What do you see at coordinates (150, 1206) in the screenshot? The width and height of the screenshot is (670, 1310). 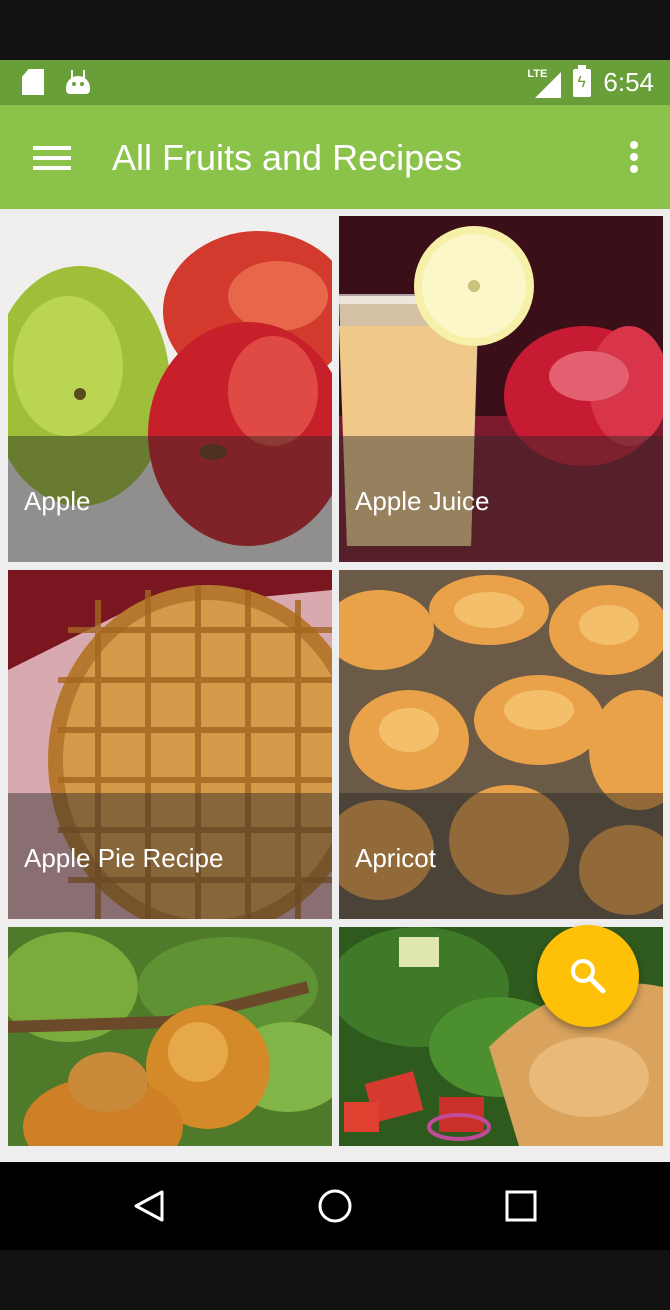 I see `back-icon` at bounding box center [150, 1206].